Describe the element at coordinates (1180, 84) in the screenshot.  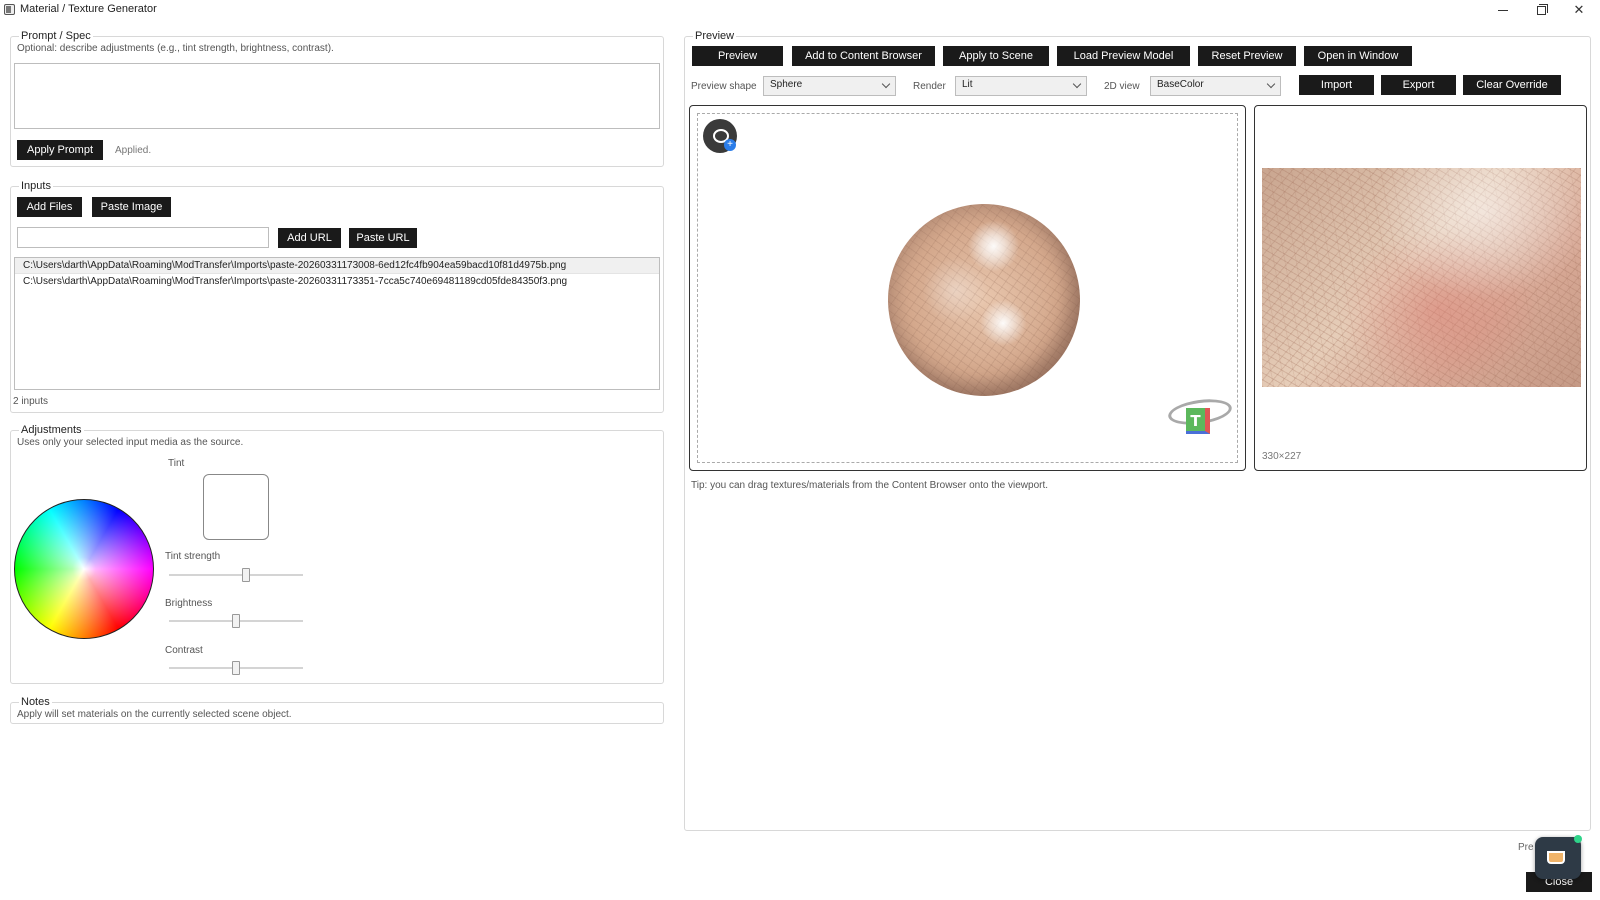
I see `view2d-value: BaseColor` at that location.